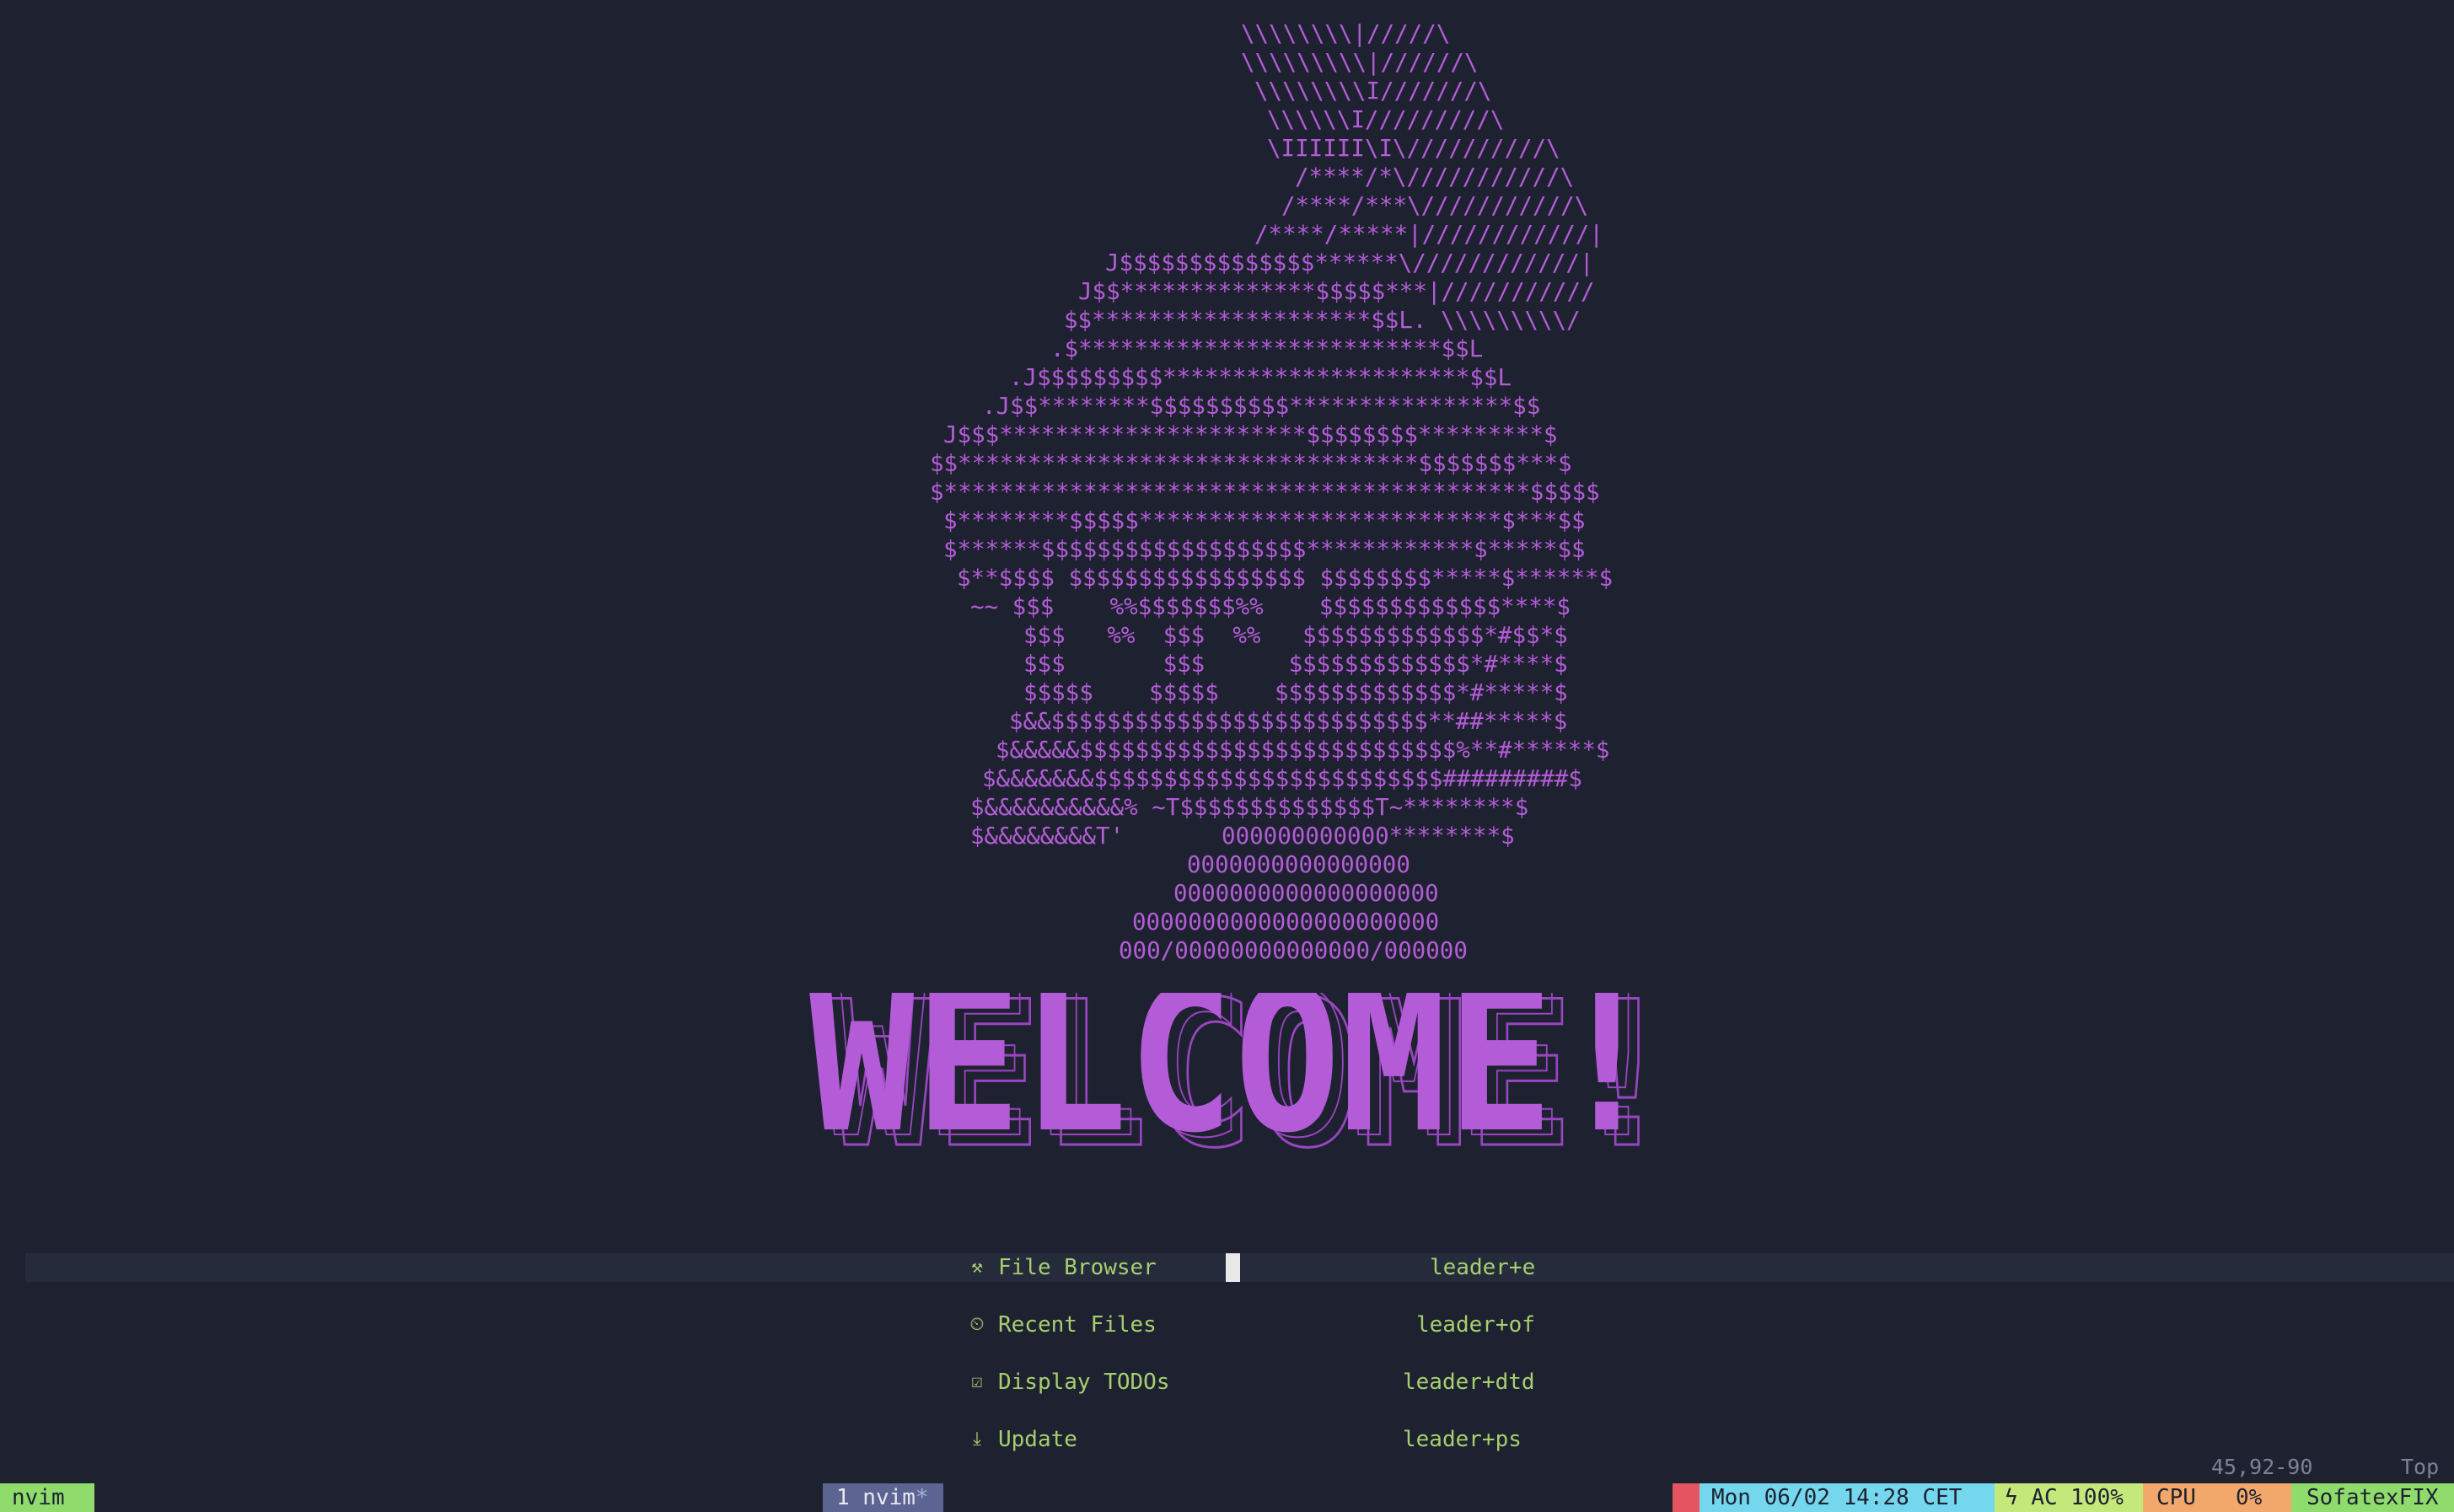 Image resolution: width=2454 pixels, height=1512 pixels. I want to click on welcome-banner-text: WELCOME!, so click(1234, 1075).